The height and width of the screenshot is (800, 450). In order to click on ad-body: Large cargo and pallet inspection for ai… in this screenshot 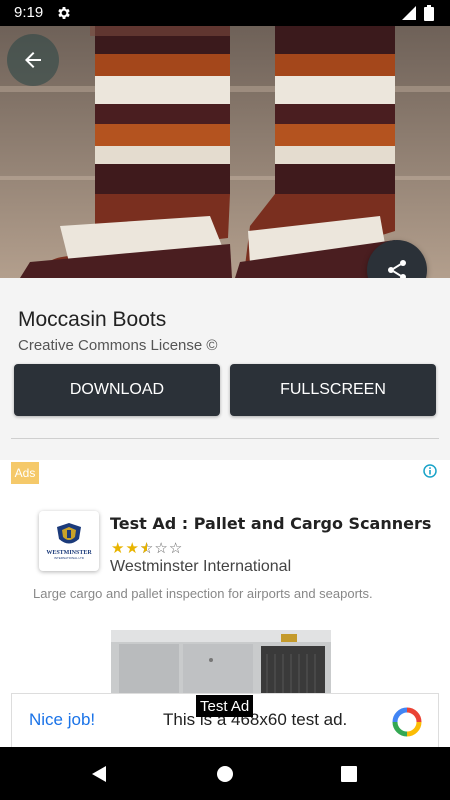, I will do `click(203, 593)`.